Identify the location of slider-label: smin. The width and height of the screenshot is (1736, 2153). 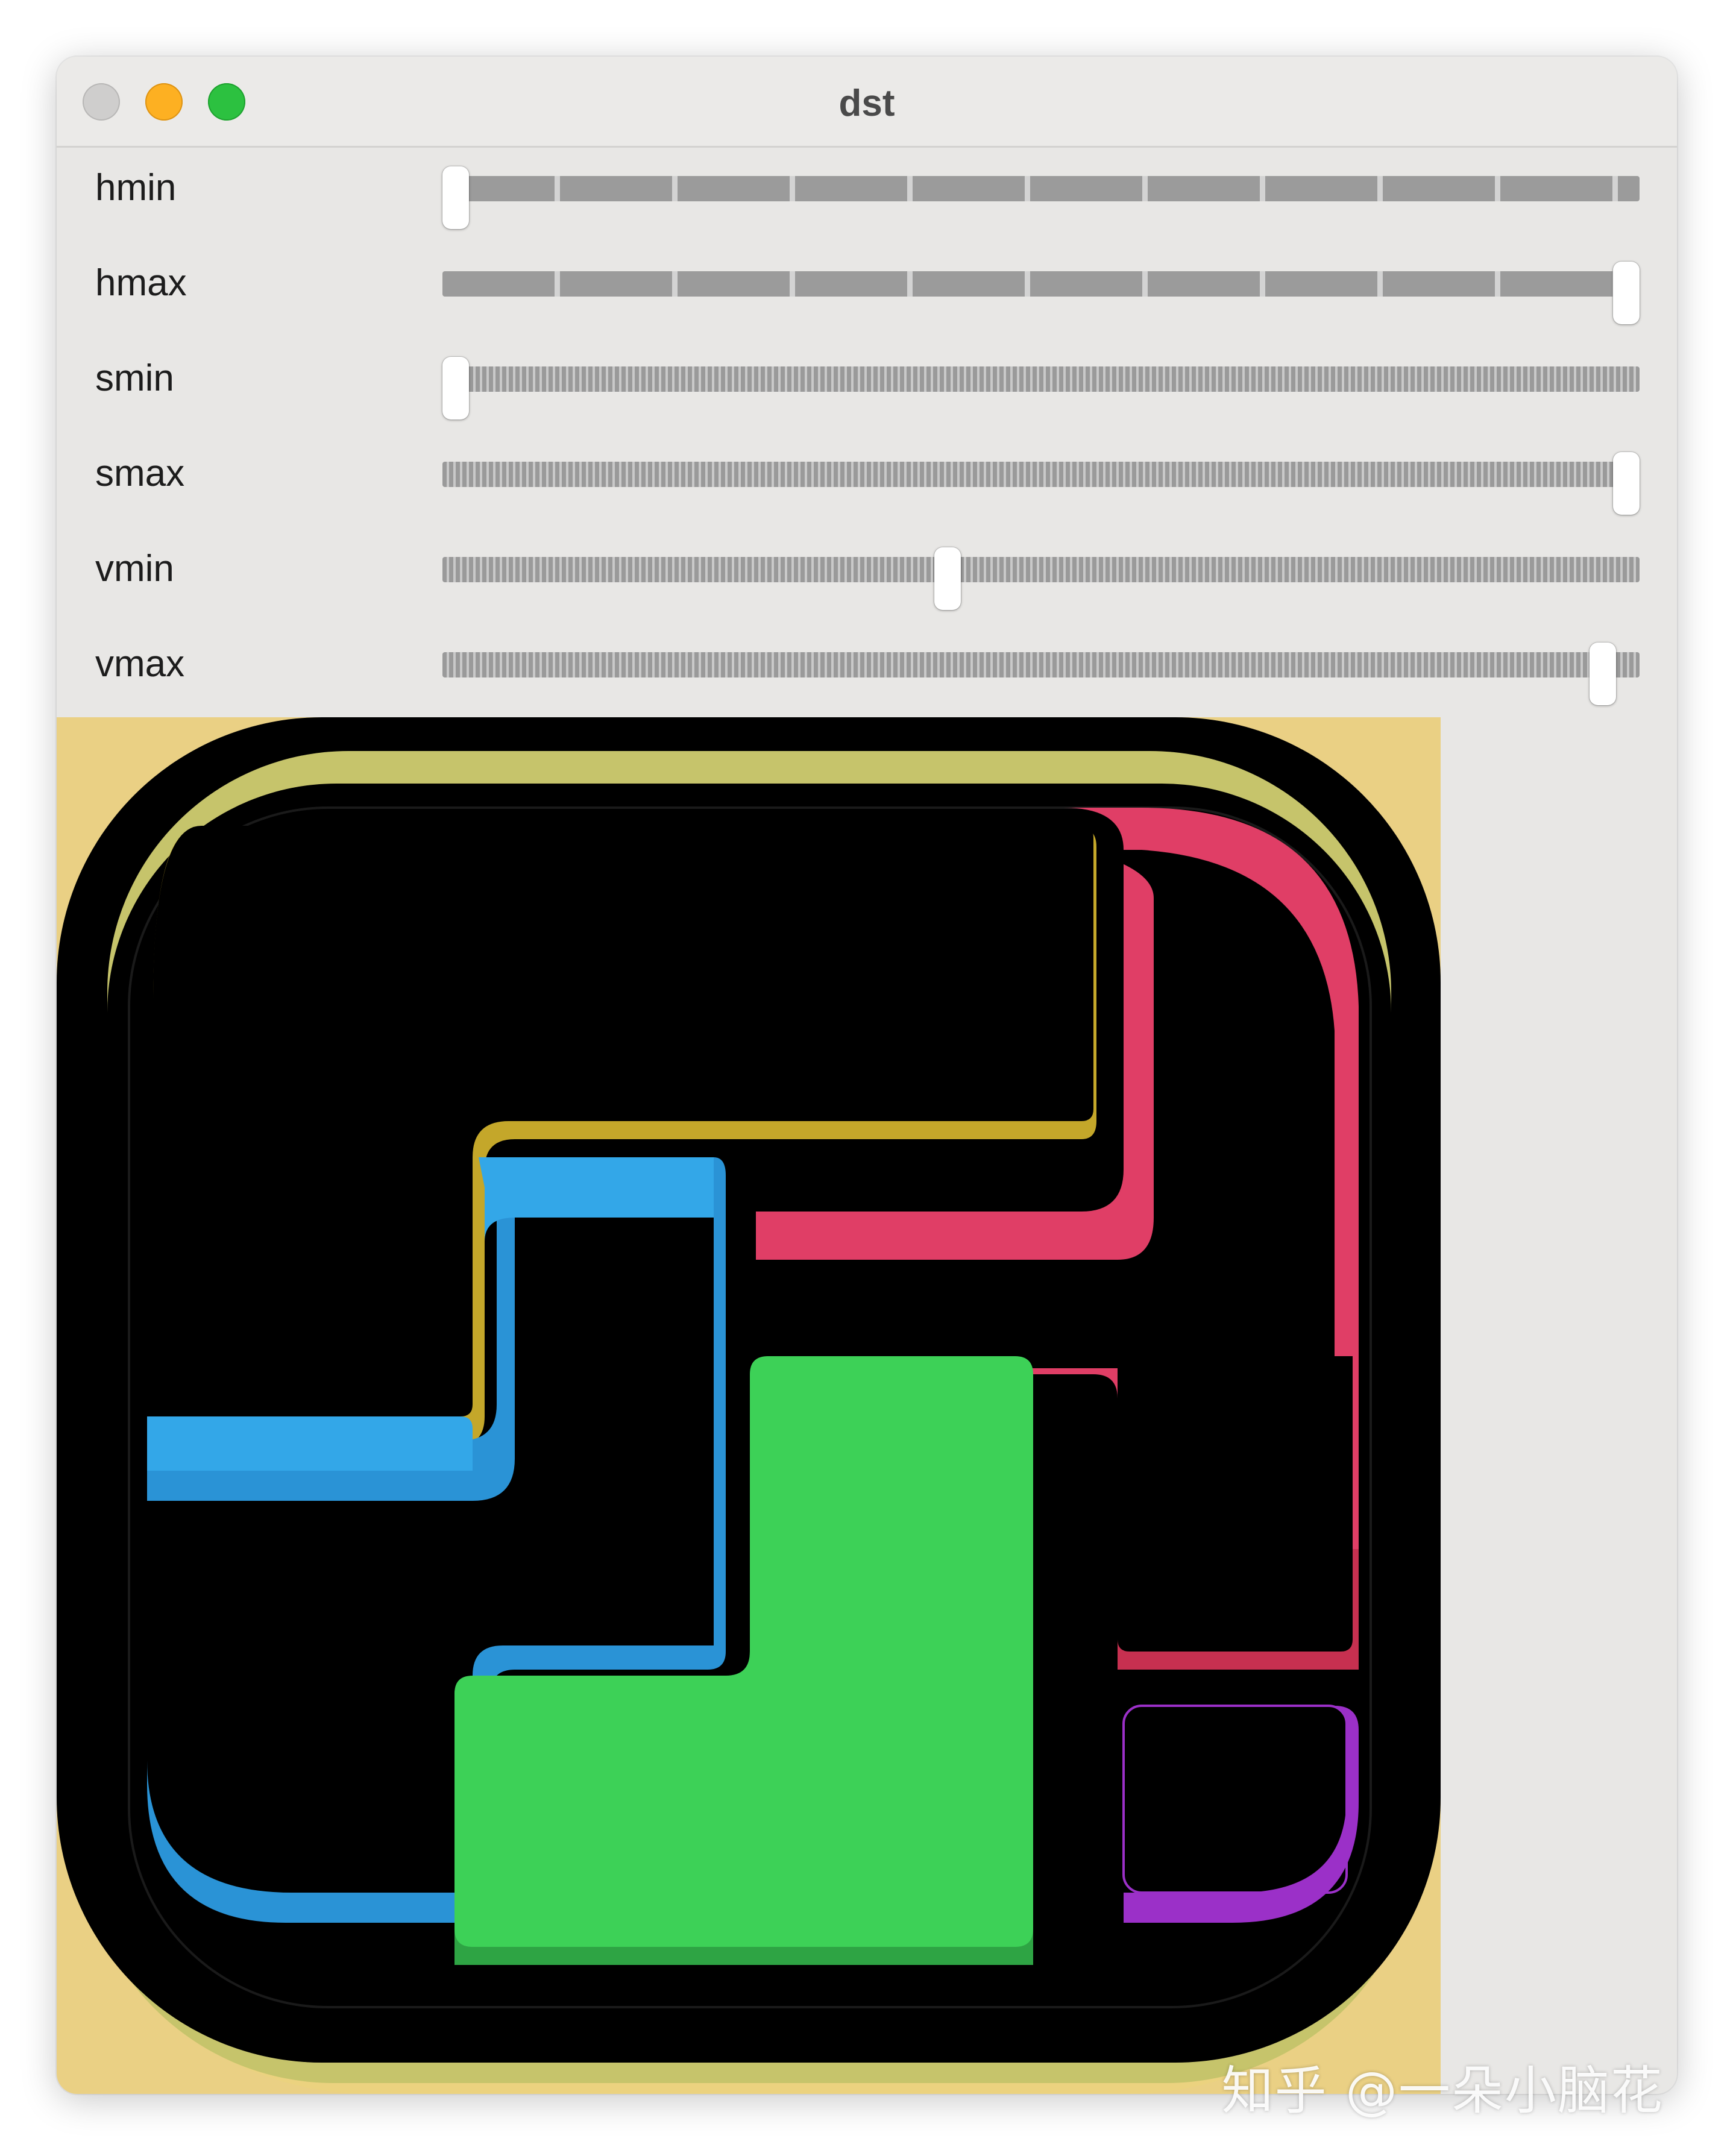
(134, 378).